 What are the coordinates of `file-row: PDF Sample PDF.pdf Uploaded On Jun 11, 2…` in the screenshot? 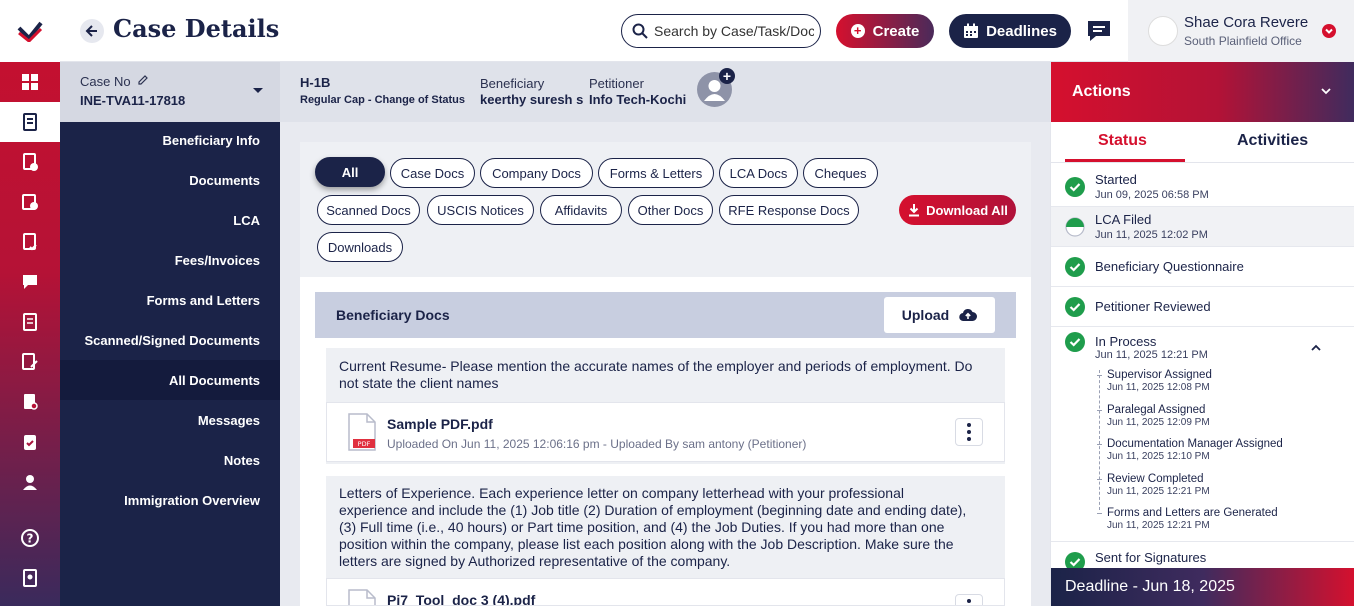 It's located at (665, 432).